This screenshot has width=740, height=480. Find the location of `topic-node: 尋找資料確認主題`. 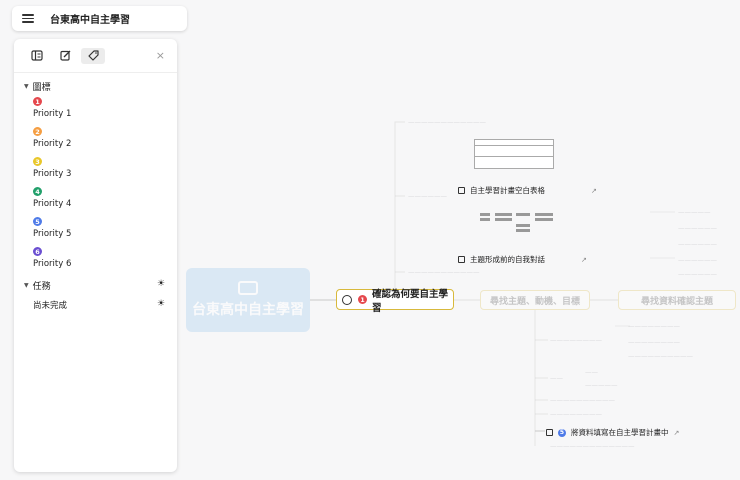

topic-node: 尋找資料確認主題 is located at coordinates (677, 300).